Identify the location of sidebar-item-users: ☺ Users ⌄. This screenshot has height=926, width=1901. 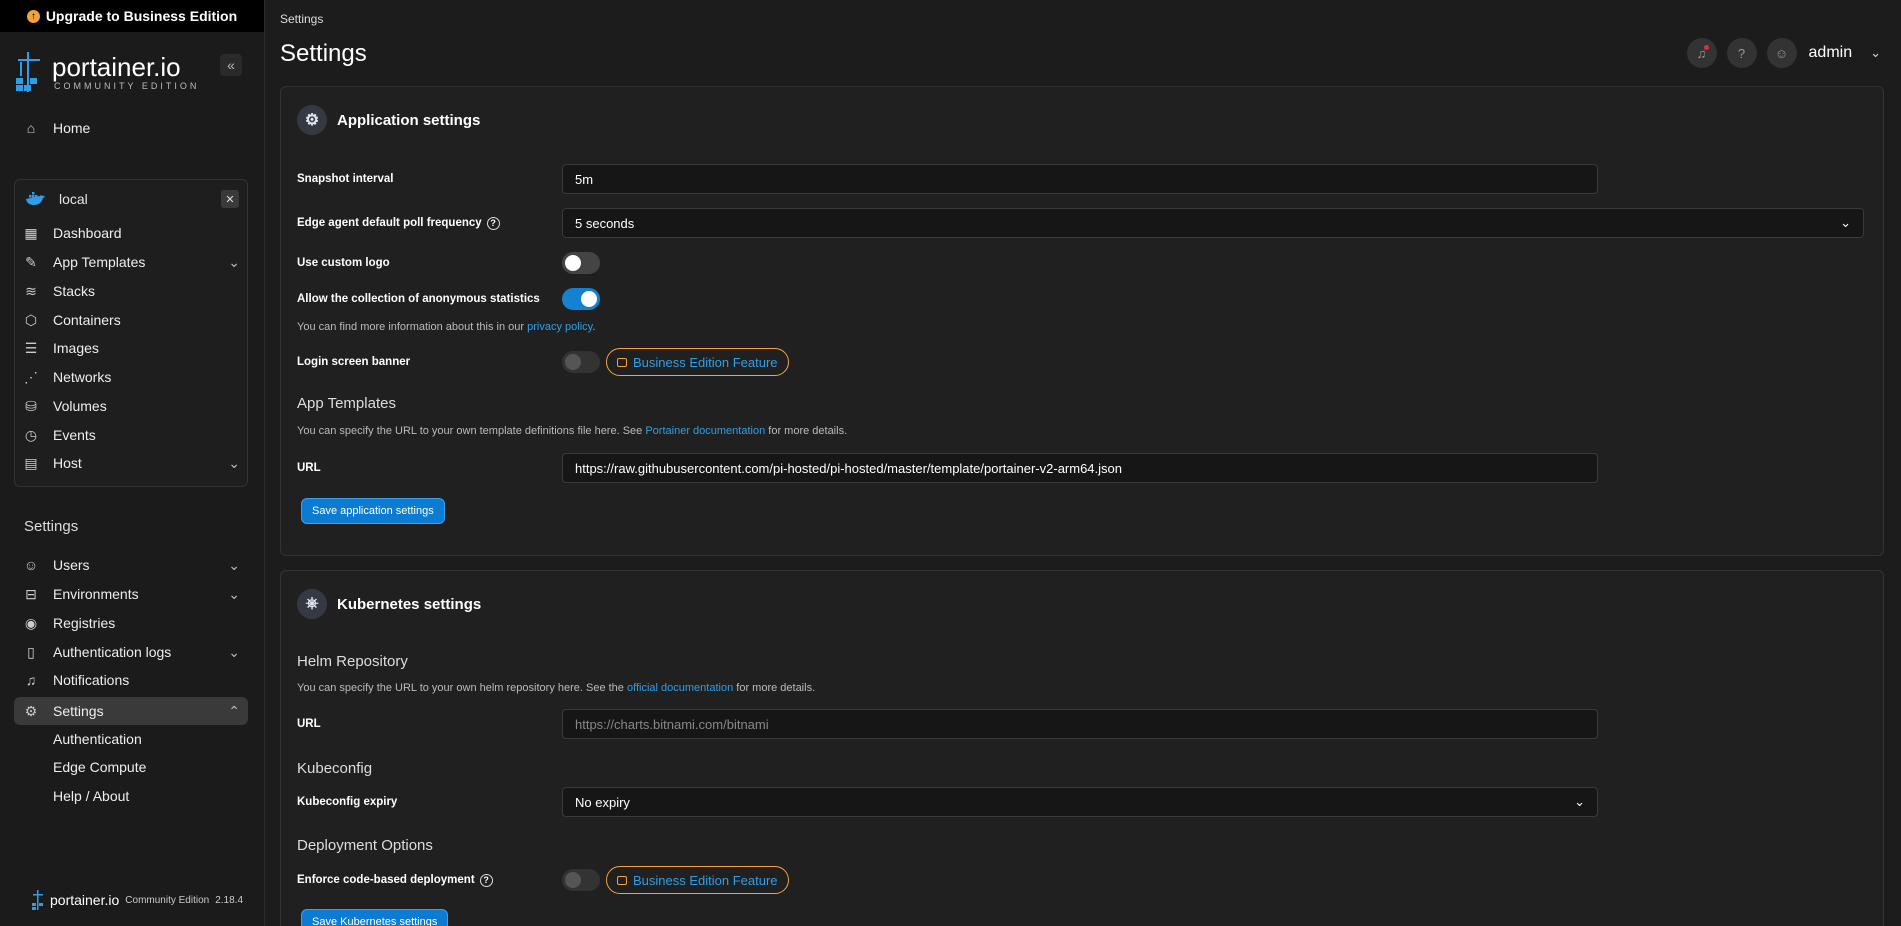
(132, 565).